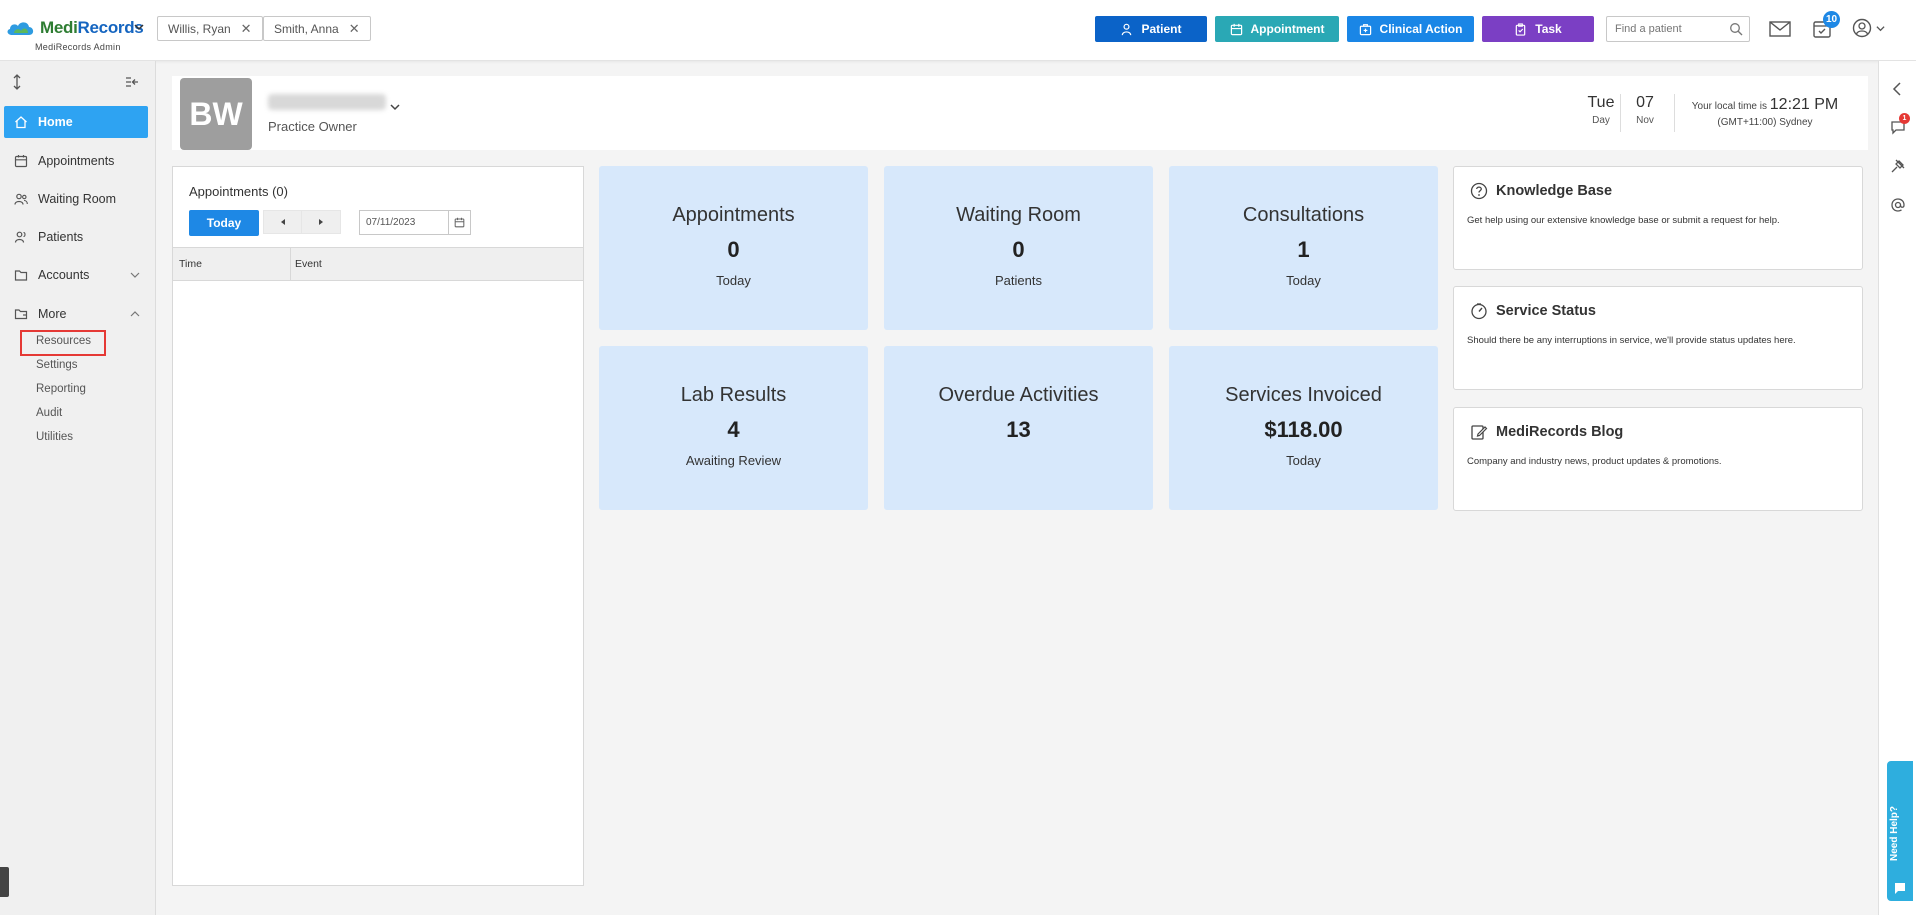 The width and height of the screenshot is (1916, 915). What do you see at coordinates (224, 223) in the screenshot?
I see `today-button: Today` at bounding box center [224, 223].